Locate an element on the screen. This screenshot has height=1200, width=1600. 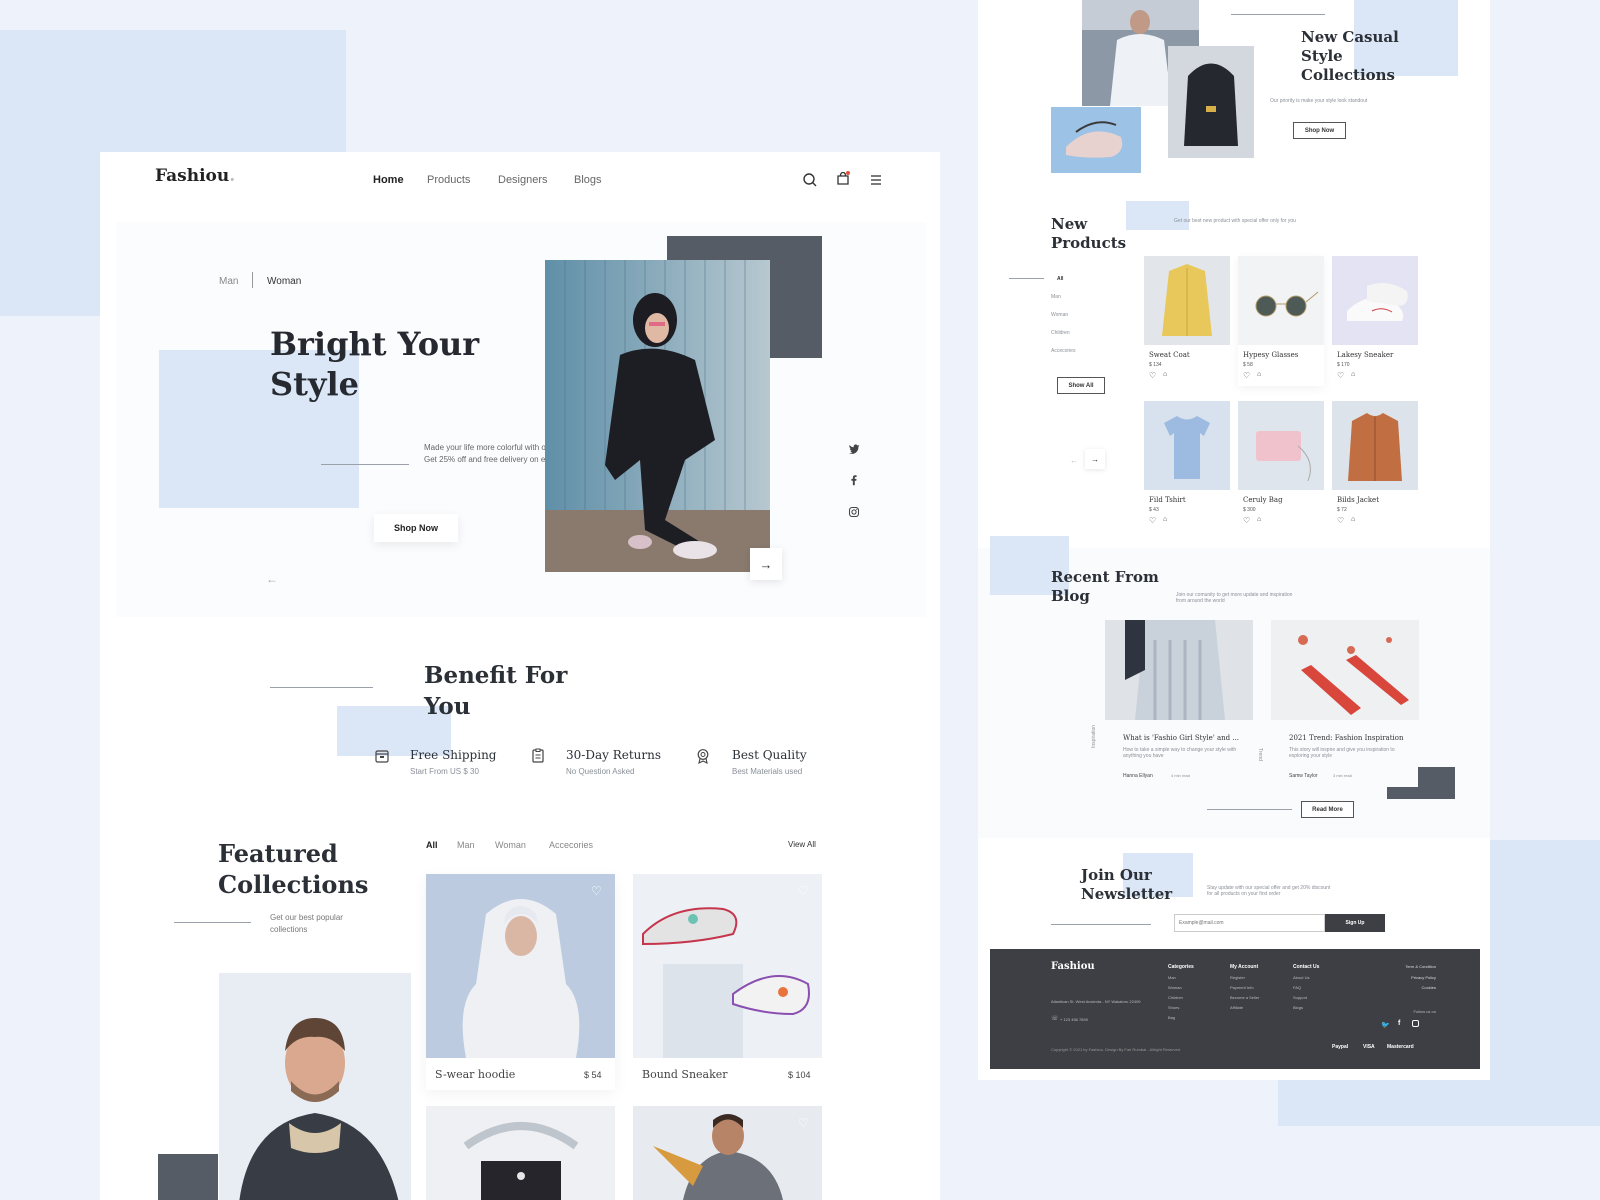
product-photo-hoodie is located at coordinates (520, 966).